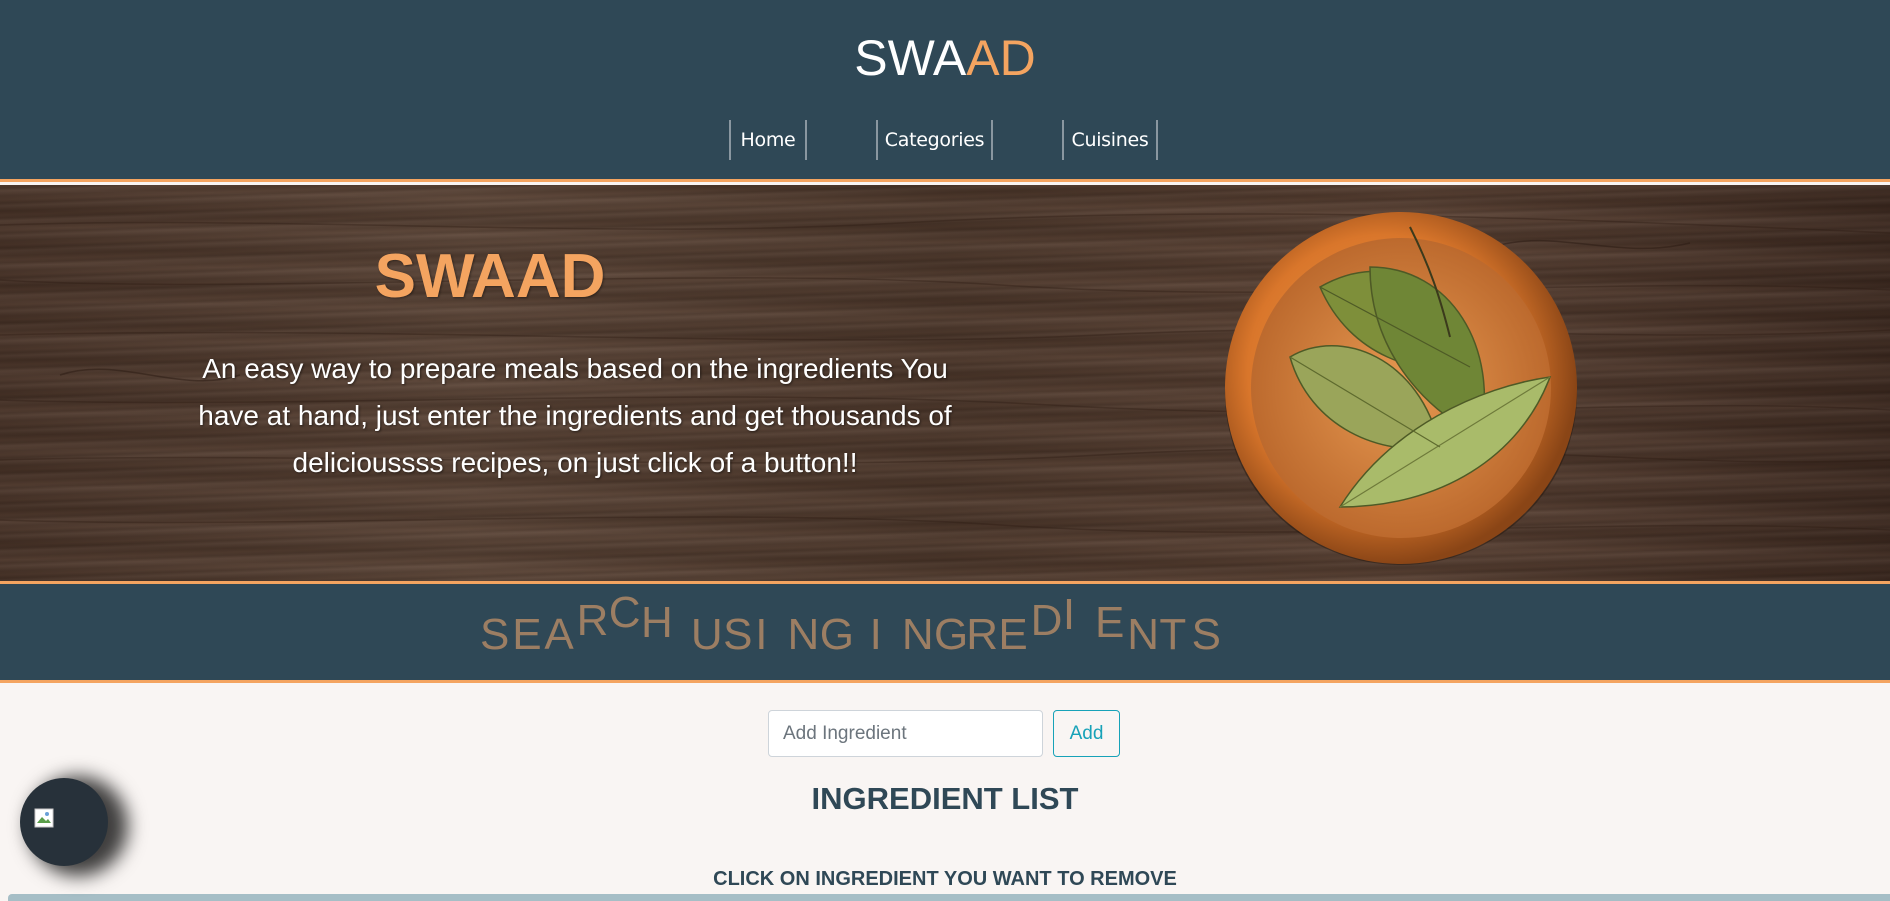 The image size is (1890, 901). I want to click on nav-cuisines: Cuisines, so click(1110, 140).